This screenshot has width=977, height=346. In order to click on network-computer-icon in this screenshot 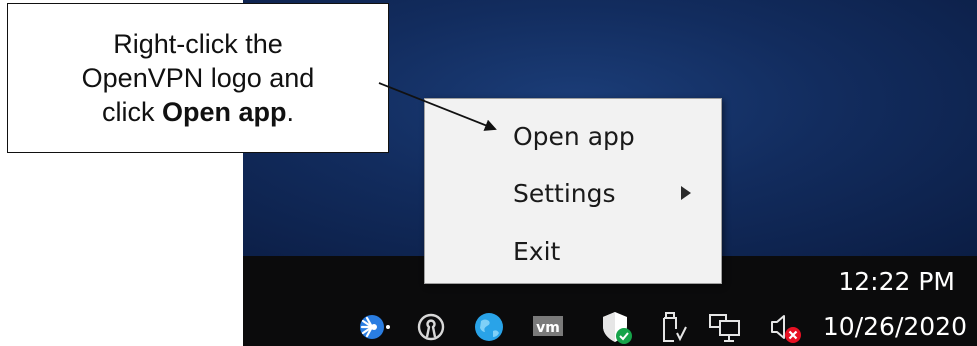, I will do `click(725, 327)`.